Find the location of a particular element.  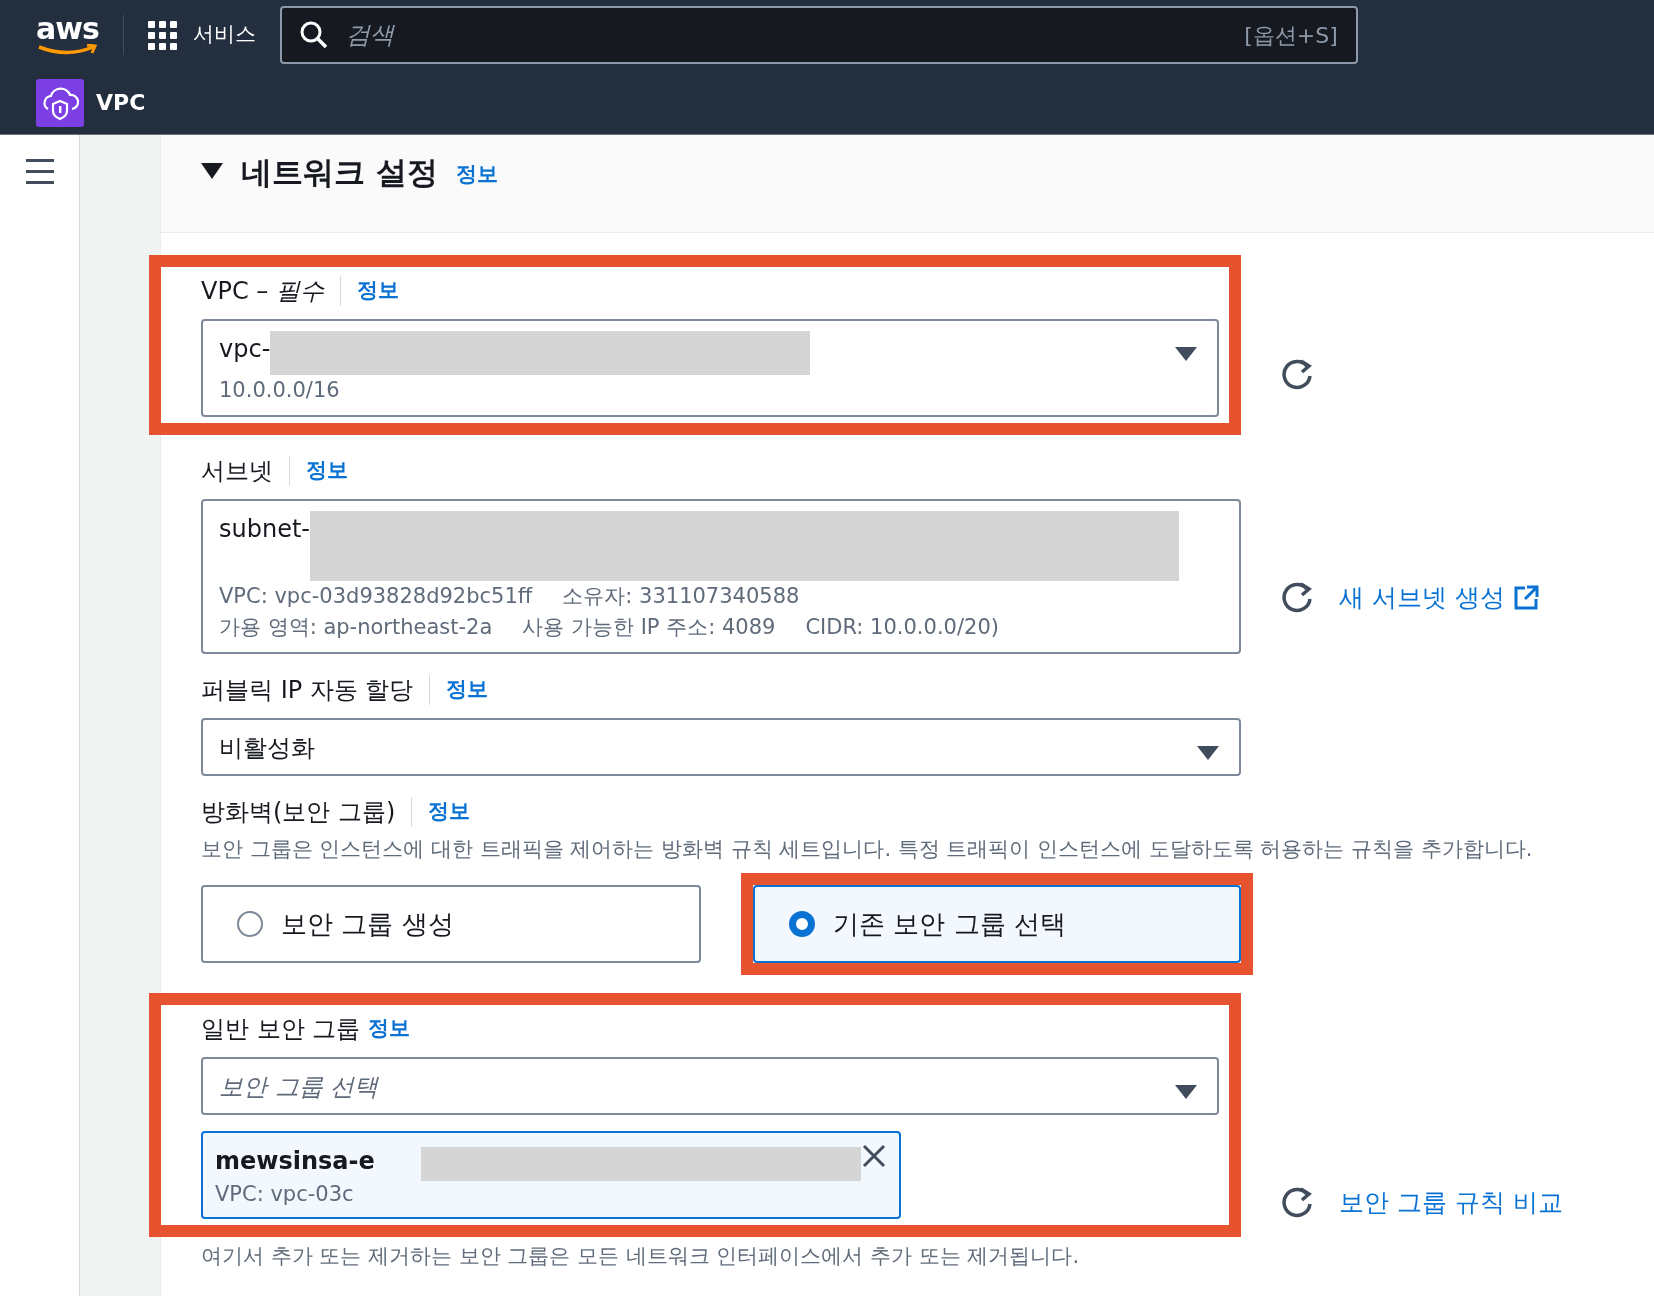

option-detail: VPC: vpc-03d93828d92bc51ff is located at coordinates (376, 596).